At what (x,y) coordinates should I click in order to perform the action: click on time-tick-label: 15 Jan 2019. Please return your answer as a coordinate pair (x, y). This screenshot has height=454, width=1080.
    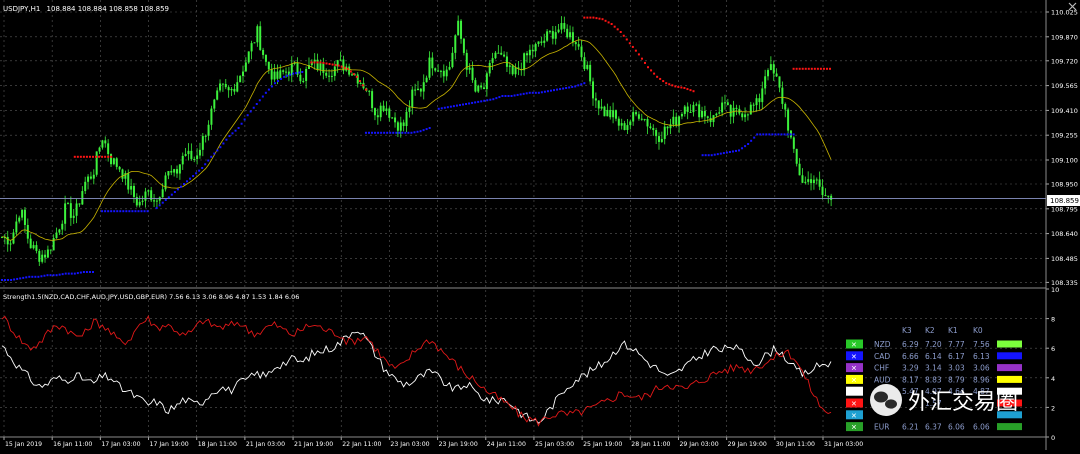
    Looking at the image, I should click on (23, 444).